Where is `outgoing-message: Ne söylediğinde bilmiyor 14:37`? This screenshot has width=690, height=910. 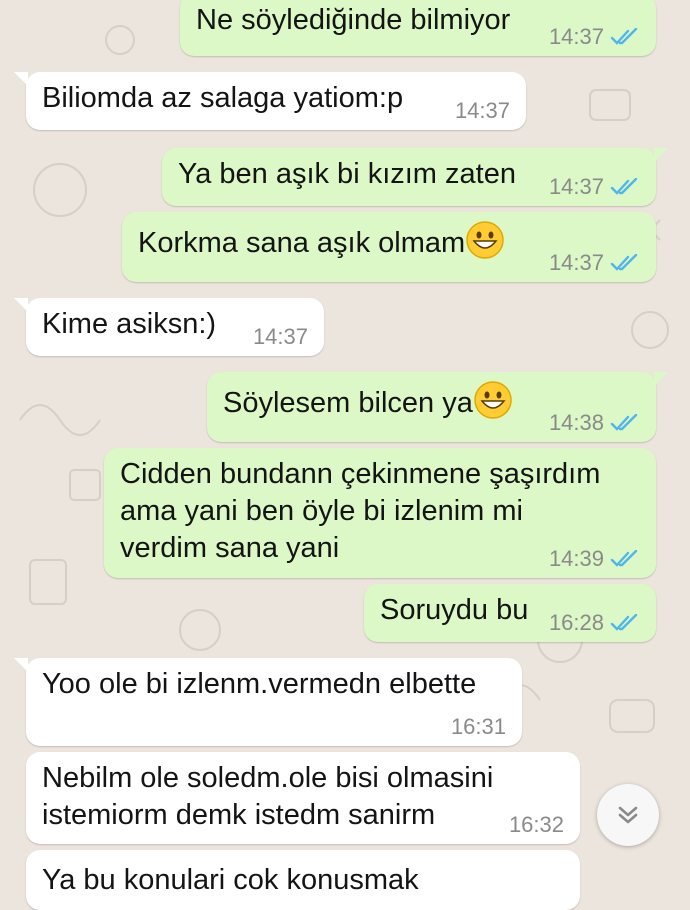
outgoing-message: Ne söylediğinde bilmiyor 14:37 is located at coordinates (418, 28).